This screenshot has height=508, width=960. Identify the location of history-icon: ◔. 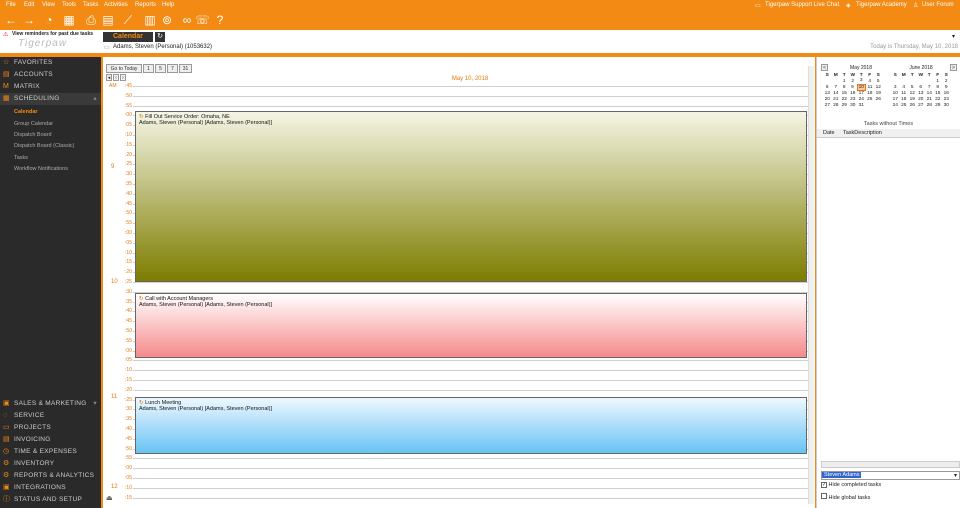
(49, 20).